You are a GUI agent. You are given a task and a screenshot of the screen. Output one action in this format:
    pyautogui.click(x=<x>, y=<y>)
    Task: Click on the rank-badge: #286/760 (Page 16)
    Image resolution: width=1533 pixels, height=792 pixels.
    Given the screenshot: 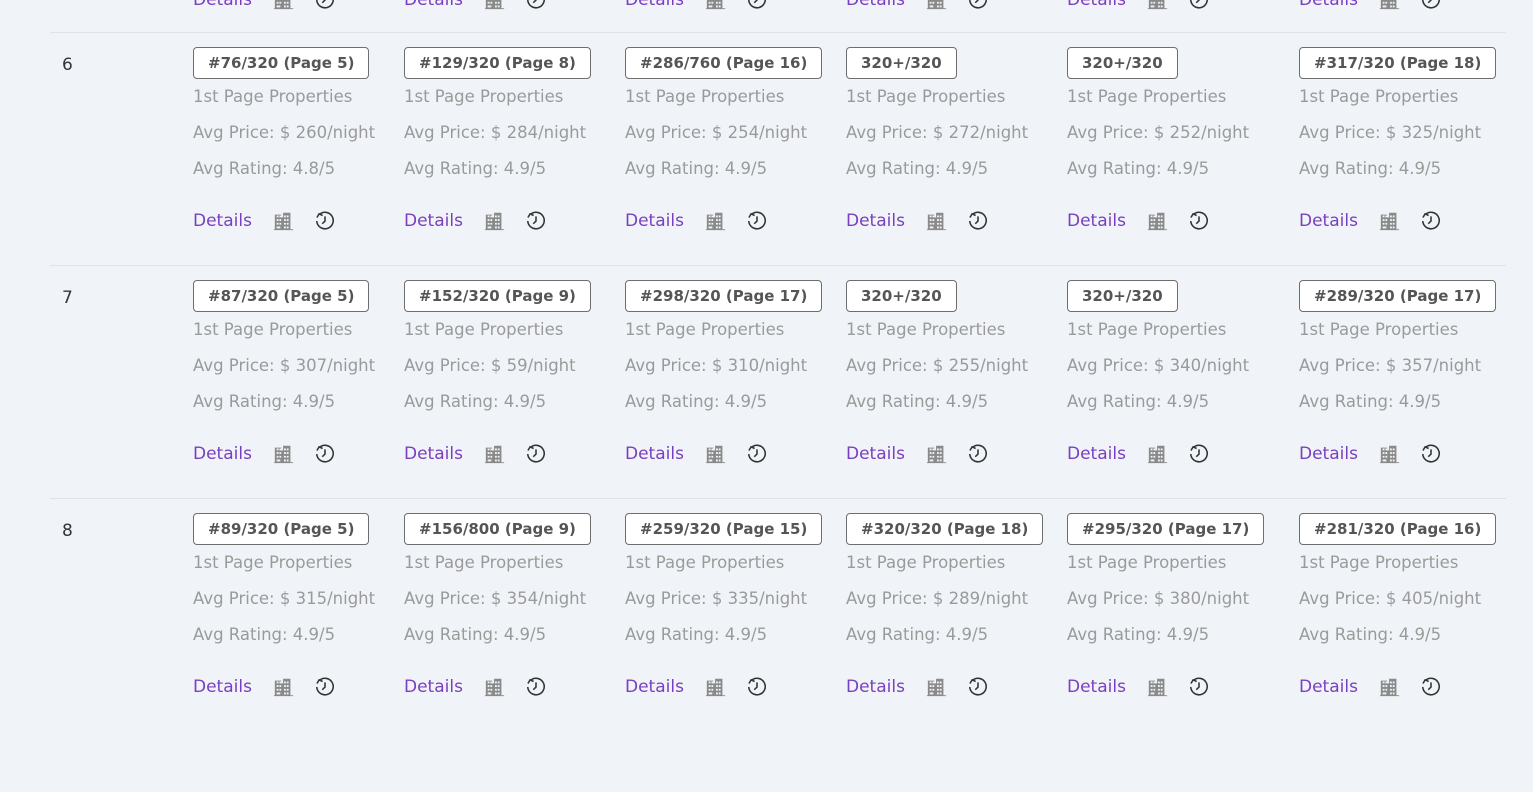 What is the action you would take?
    pyautogui.click(x=724, y=63)
    